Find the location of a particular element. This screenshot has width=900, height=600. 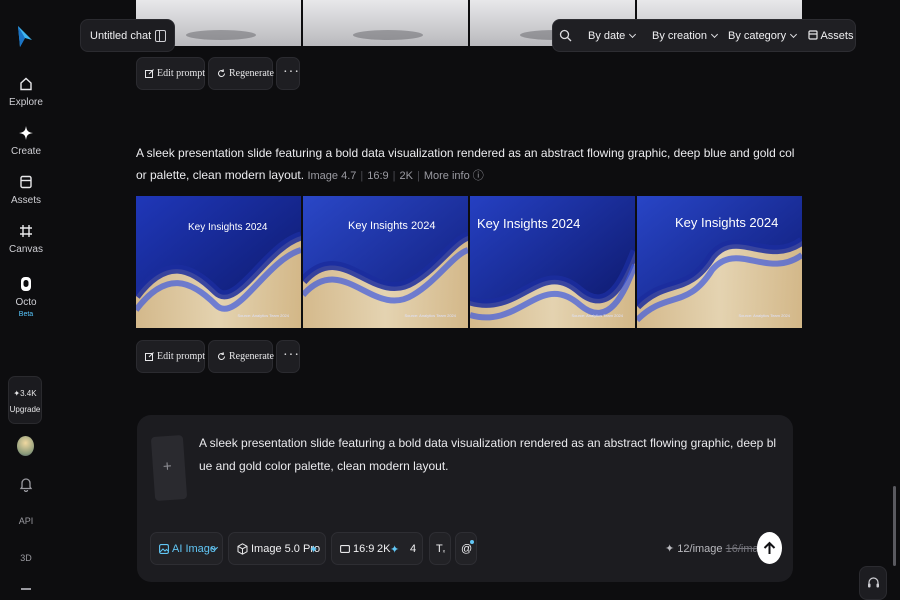

credits-count: 3.4K is located at coordinates (28, 393).